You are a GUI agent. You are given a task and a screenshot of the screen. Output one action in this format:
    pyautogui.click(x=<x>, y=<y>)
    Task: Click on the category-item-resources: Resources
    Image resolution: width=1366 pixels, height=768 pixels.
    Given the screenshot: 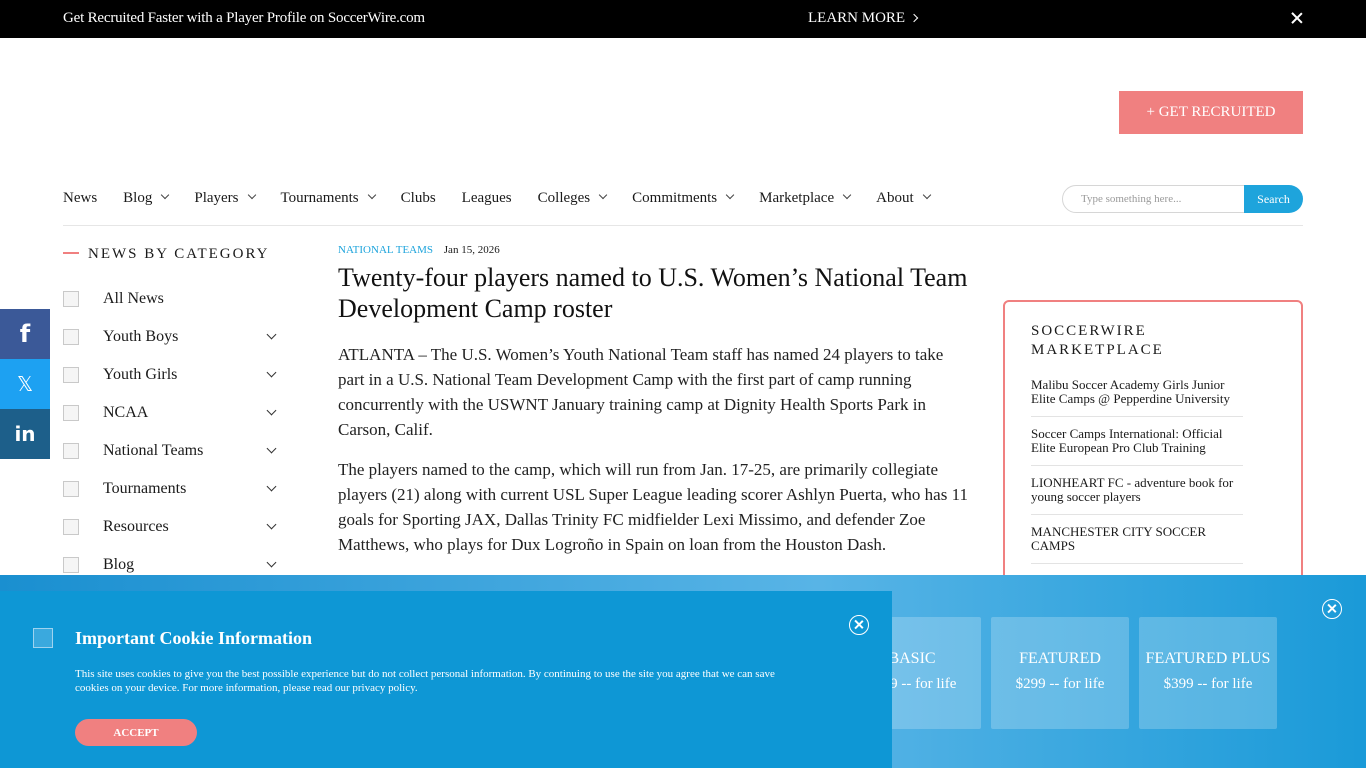 What is the action you would take?
    pyautogui.click(x=171, y=527)
    